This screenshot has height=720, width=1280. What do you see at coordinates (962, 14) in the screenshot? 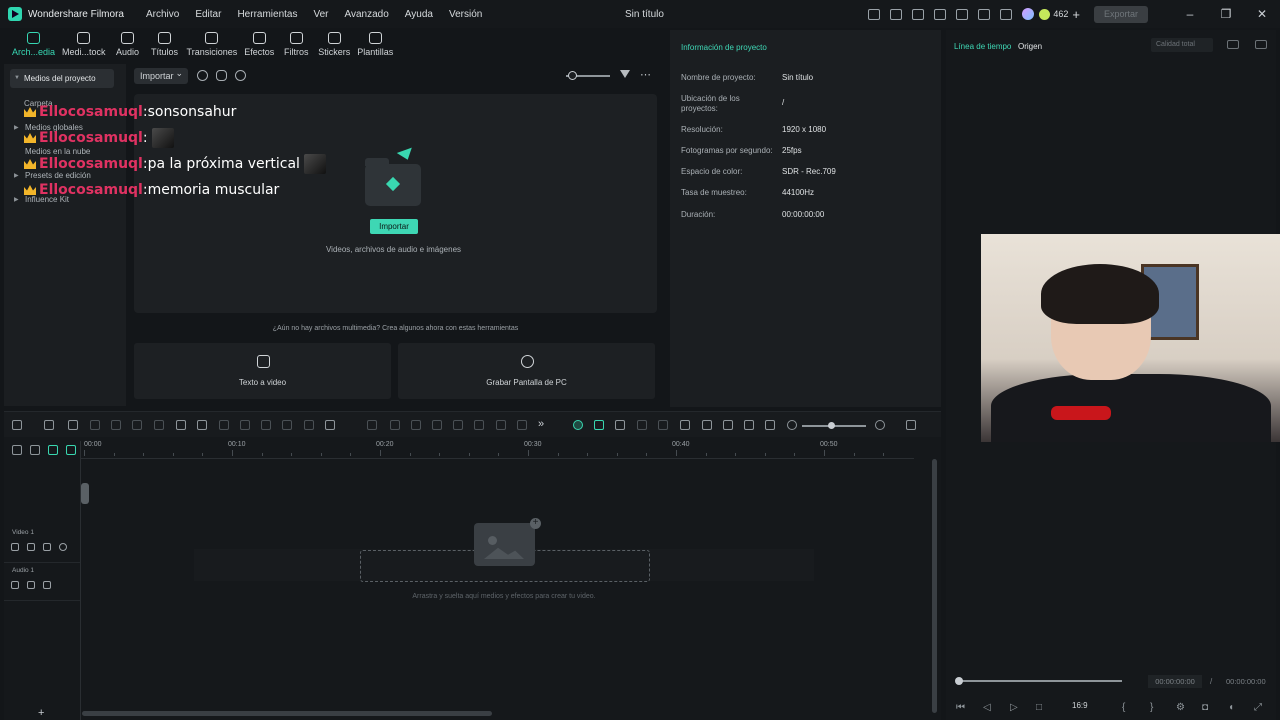
I see `save-icon` at bounding box center [962, 14].